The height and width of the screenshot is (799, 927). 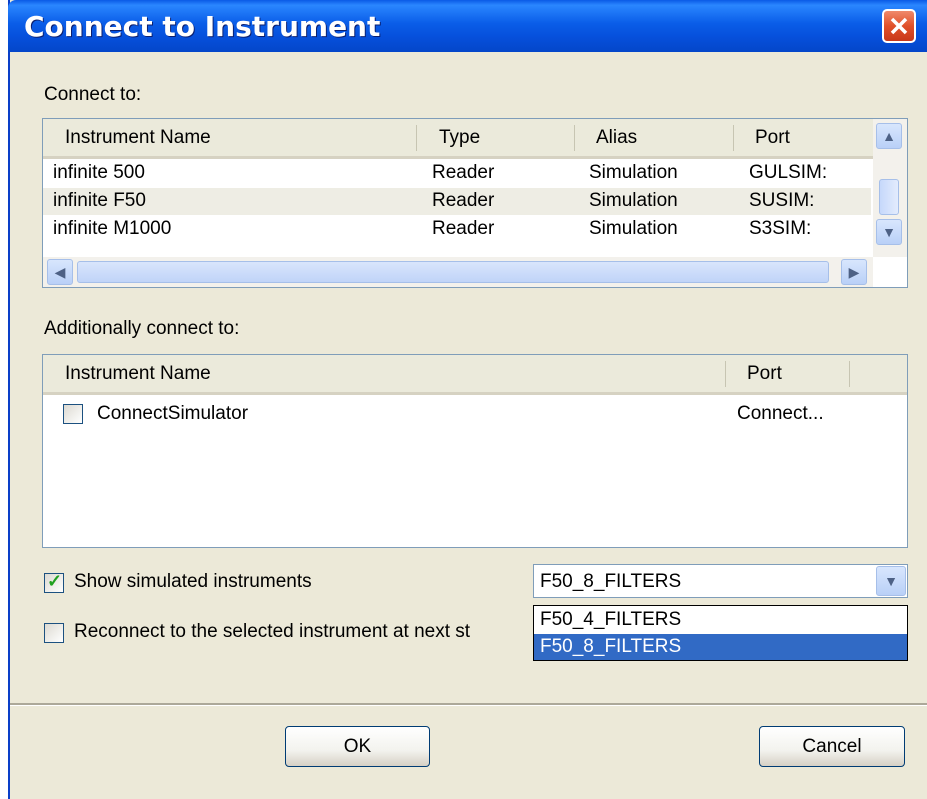 What do you see at coordinates (357, 746) in the screenshot?
I see `ok-button: OK` at bounding box center [357, 746].